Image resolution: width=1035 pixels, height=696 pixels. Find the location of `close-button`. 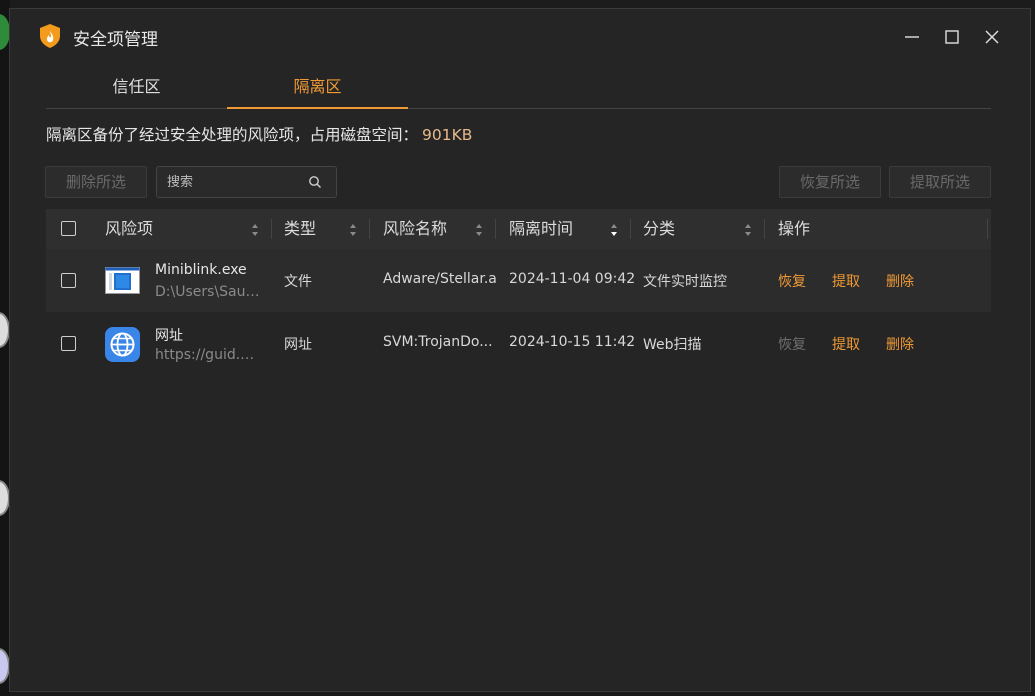

close-button is located at coordinates (992, 37).